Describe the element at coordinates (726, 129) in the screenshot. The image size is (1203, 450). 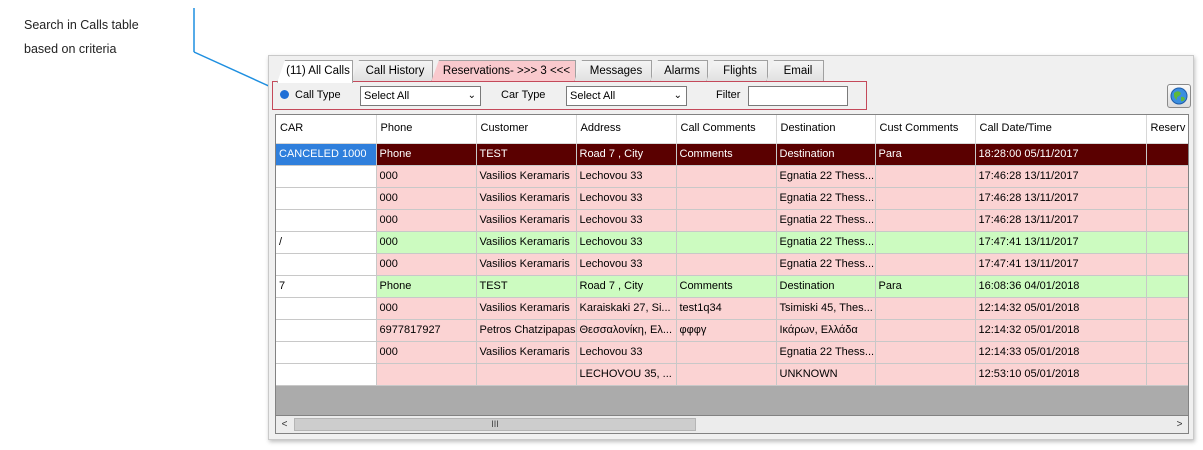
I see `column-header: Call Comments` at that location.